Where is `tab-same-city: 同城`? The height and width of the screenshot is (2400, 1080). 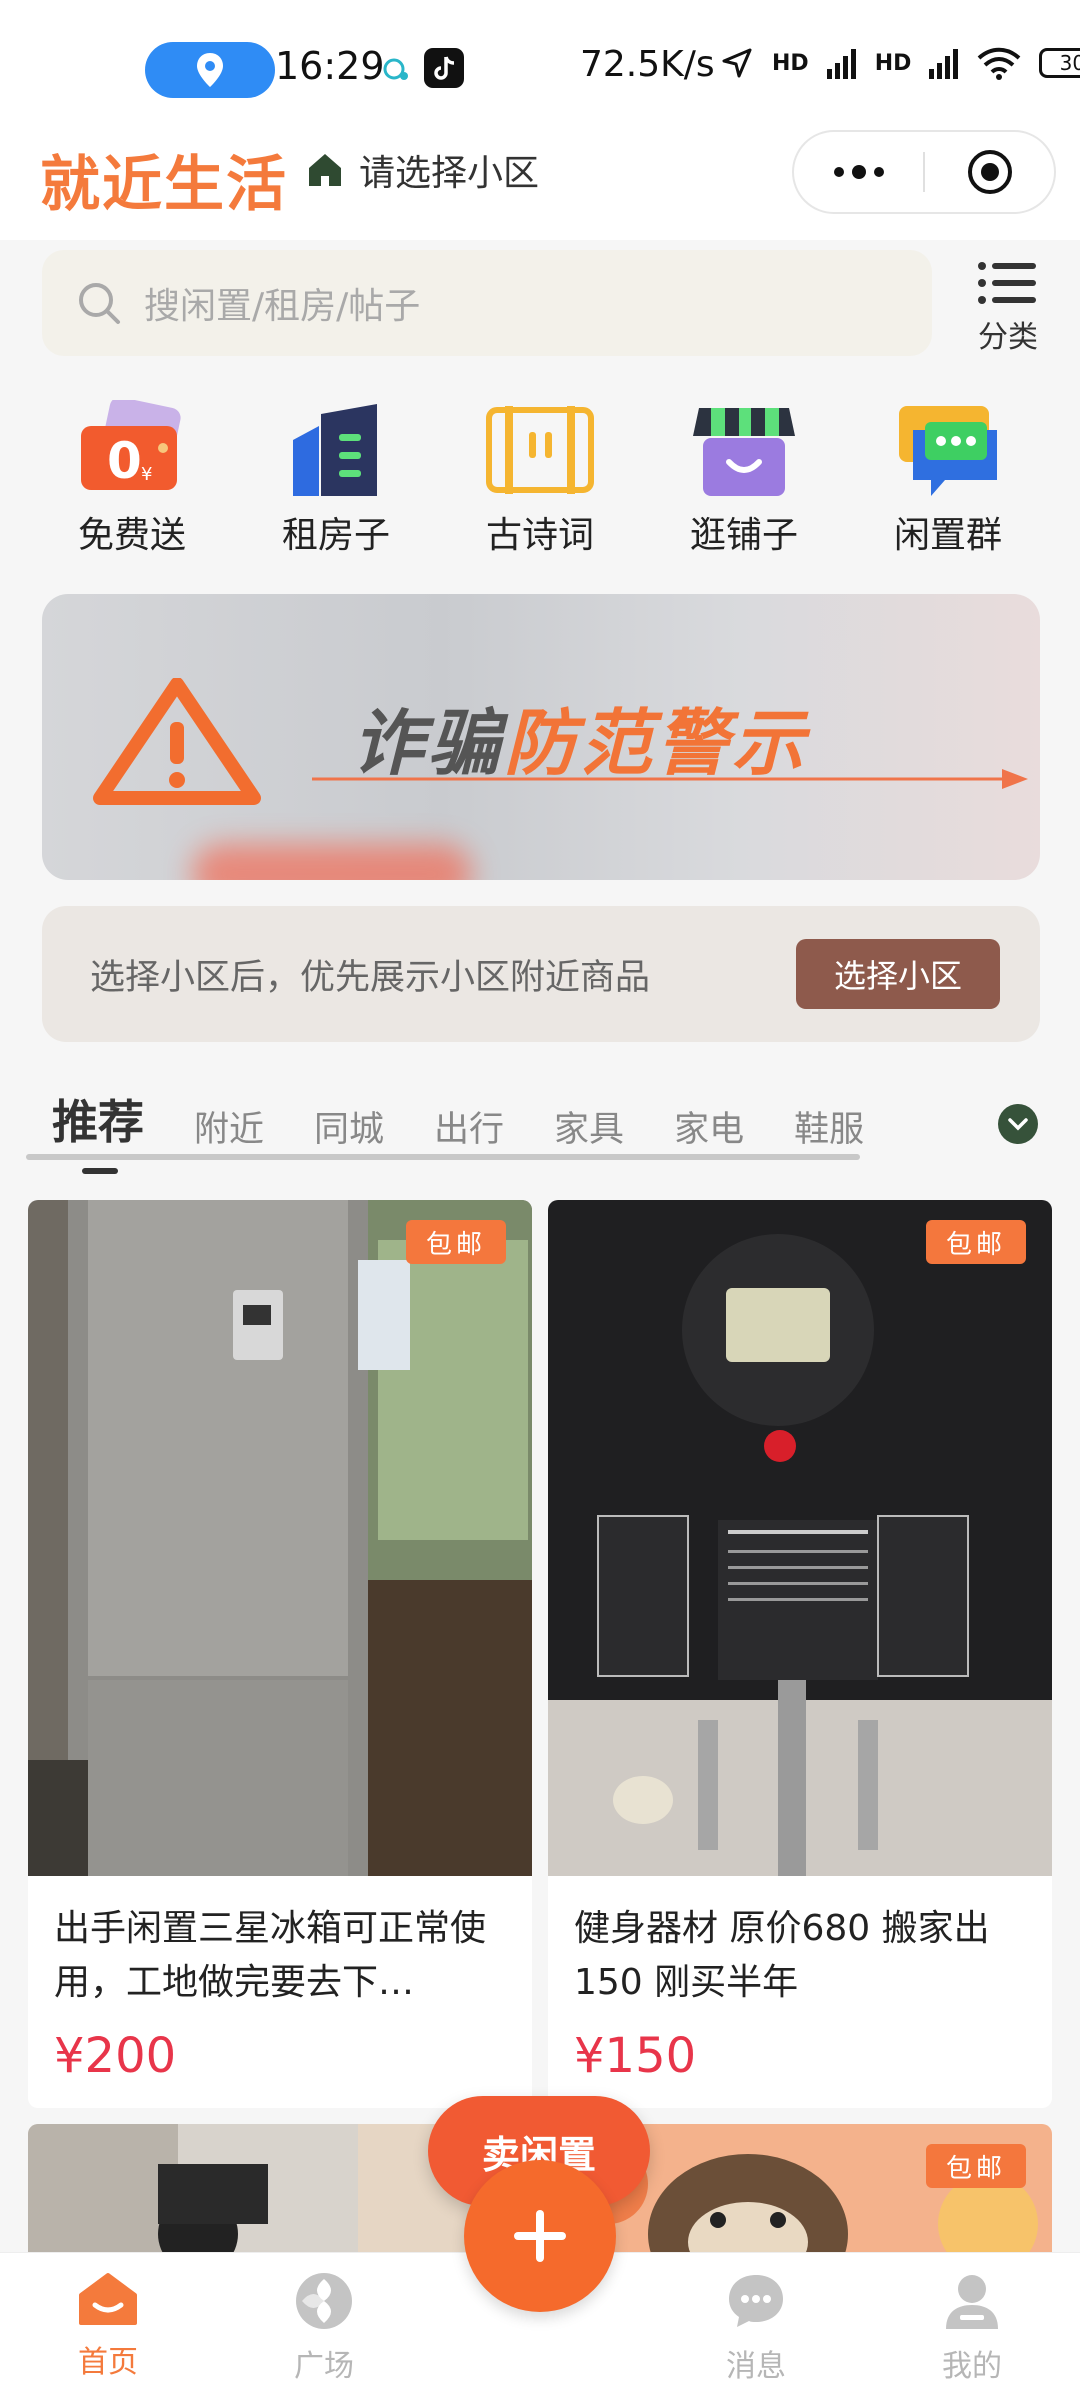 tab-same-city: 同城 is located at coordinates (349, 1126).